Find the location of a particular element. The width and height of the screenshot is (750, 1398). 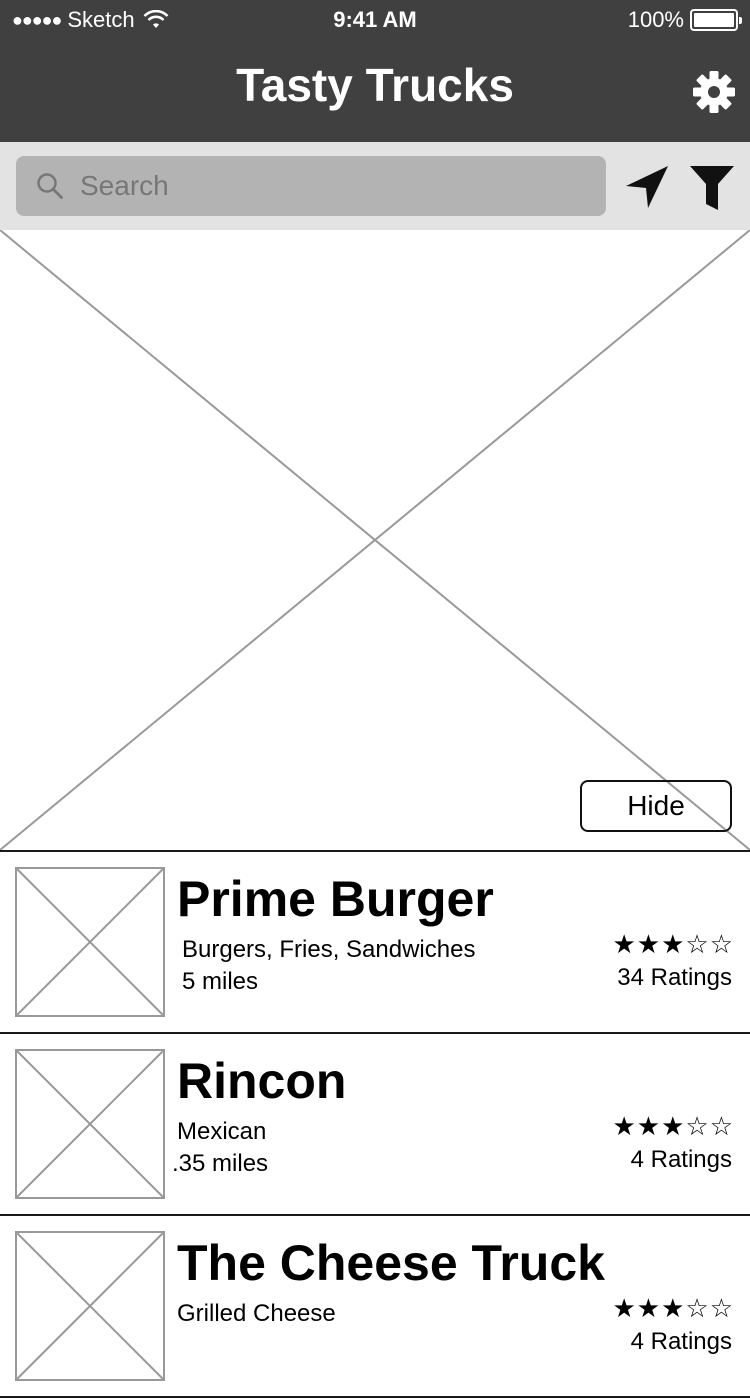

search-input is located at coordinates (335, 186).